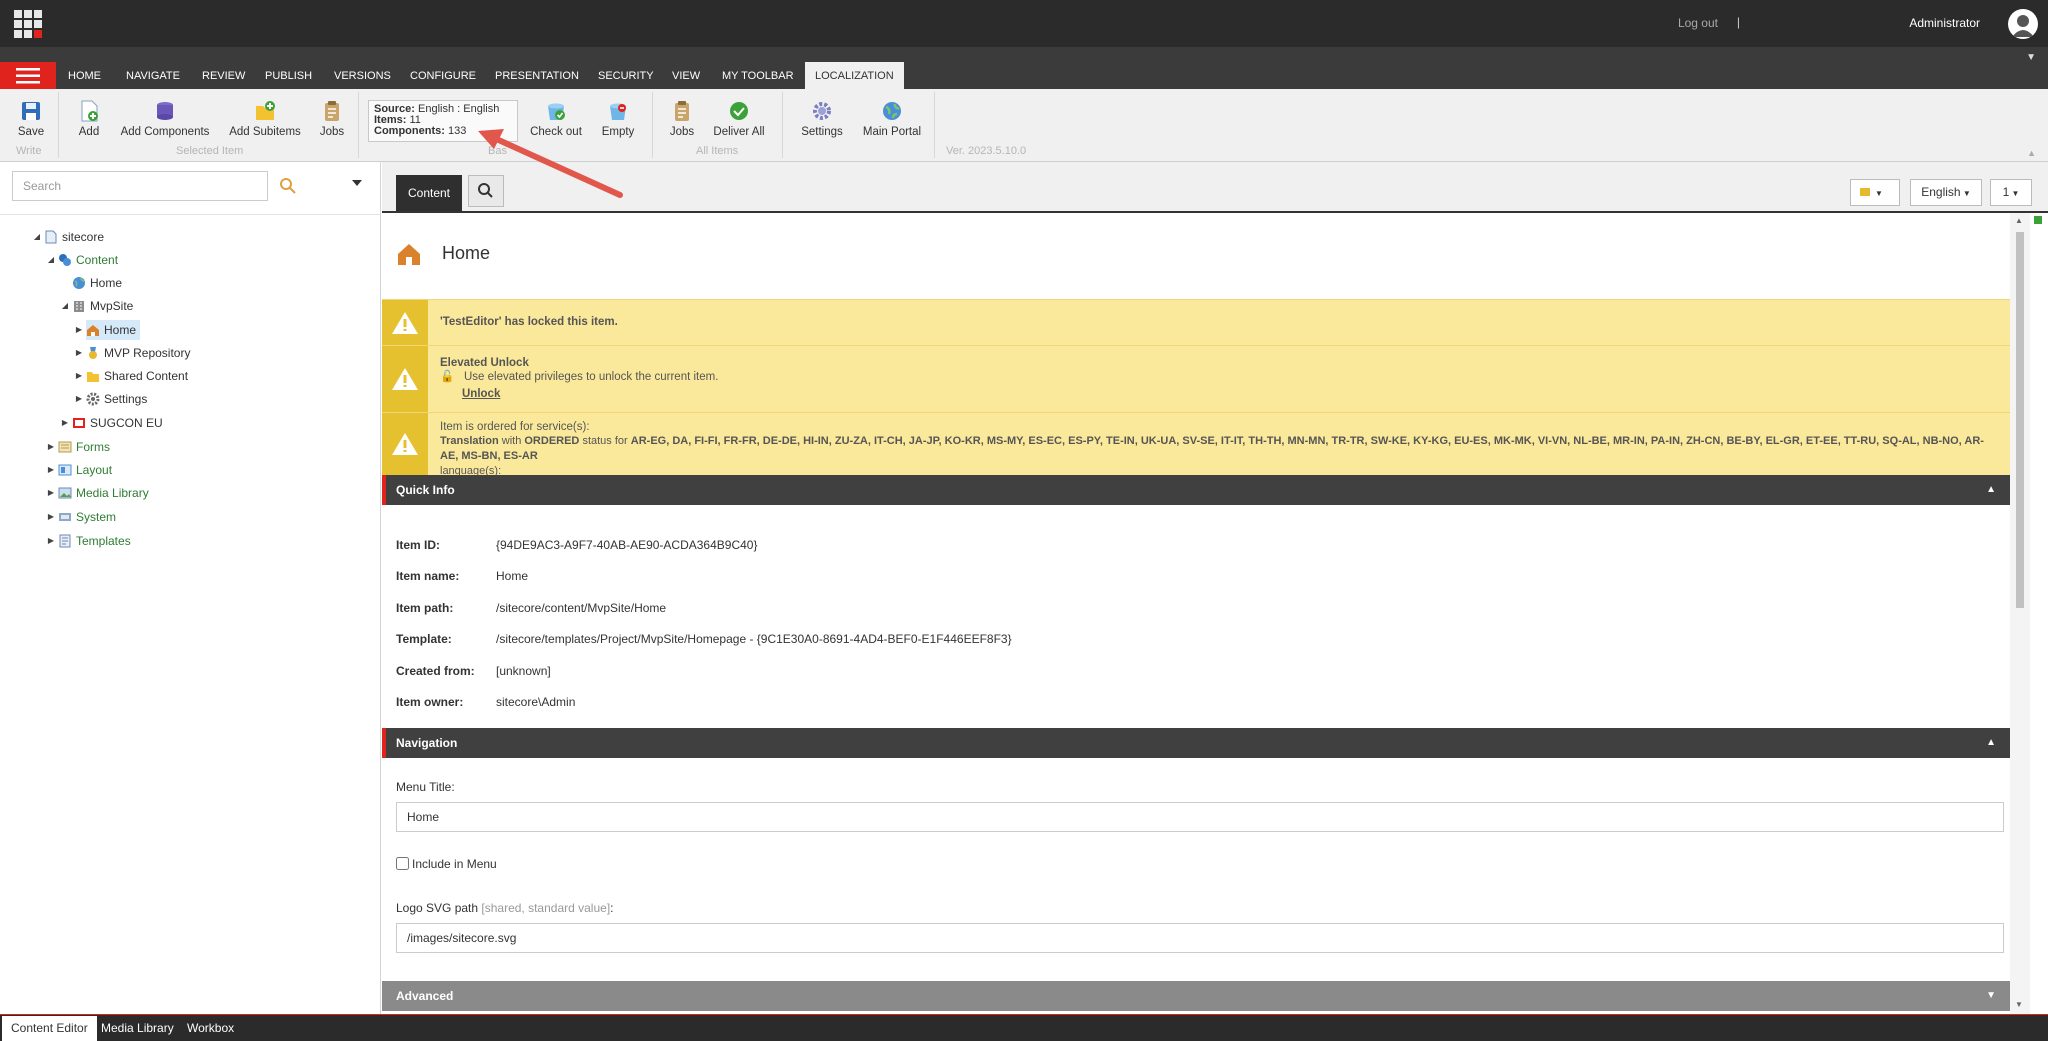 Image resolution: width=2048 pixels, height=1041 pixels. I want to click on tab-home: HOME, so click(84, 75).